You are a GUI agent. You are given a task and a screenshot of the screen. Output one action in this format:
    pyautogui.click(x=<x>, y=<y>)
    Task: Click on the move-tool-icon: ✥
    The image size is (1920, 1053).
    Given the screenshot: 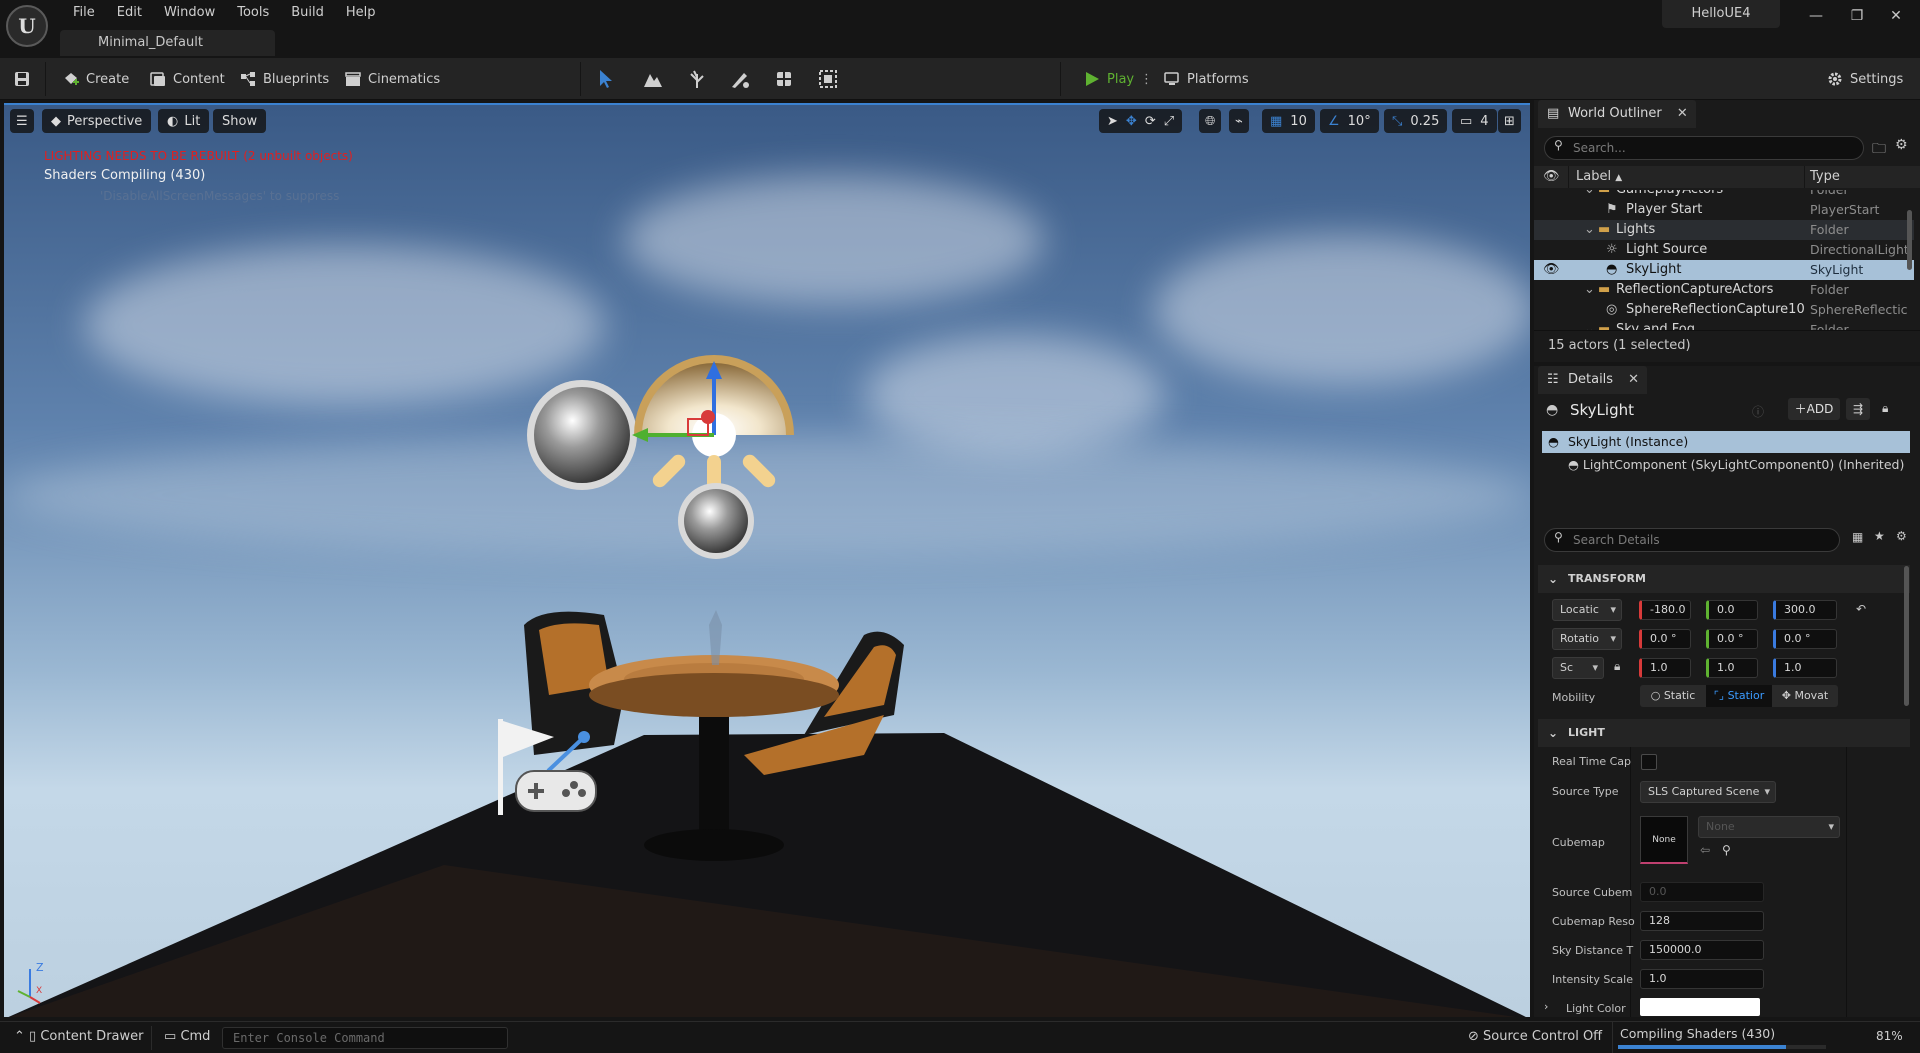 What is the action you would take?
    pyautogui.click(x=1131, y=121)
    